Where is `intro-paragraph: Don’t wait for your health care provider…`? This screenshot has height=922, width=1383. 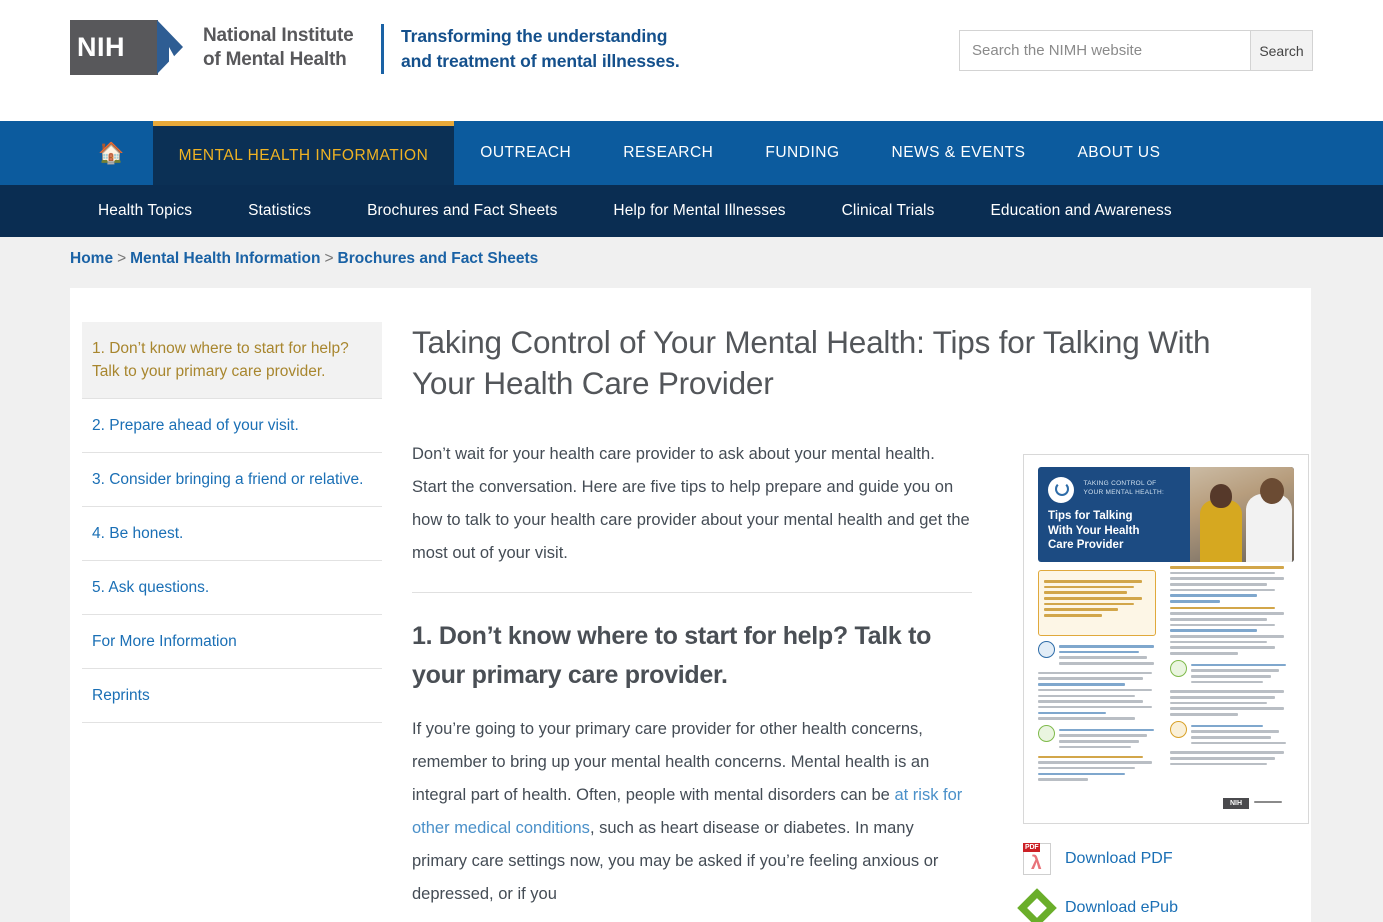
intro-paragraph: Don’t wait for your health care provider… is located at coordinates (691, 503).